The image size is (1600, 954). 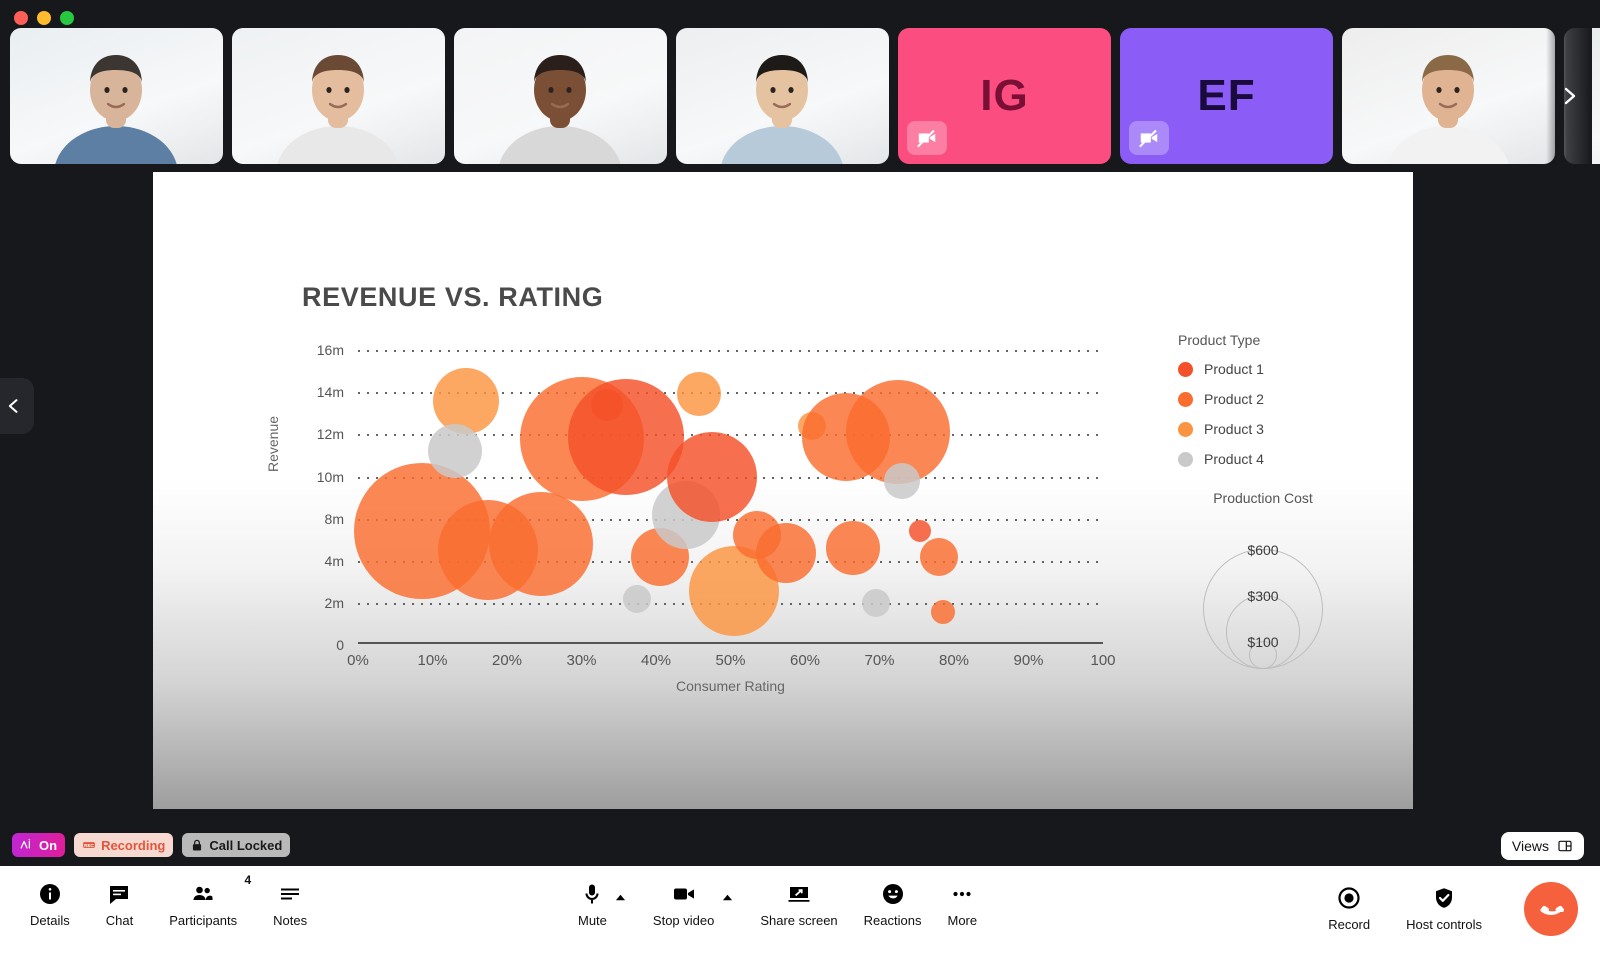 What do you see at coordinates (1226, 96) in the screenshot?
I see `participant-tile: EF` at bounding box center [1226, 96].